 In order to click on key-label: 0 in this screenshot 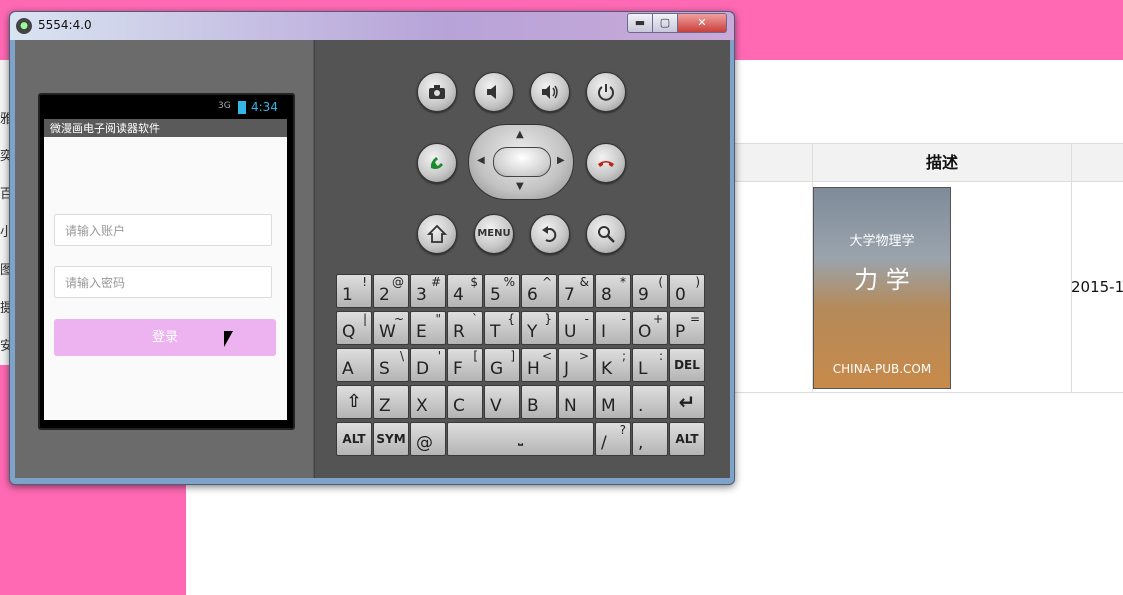, I will do `click(680, 295)`.